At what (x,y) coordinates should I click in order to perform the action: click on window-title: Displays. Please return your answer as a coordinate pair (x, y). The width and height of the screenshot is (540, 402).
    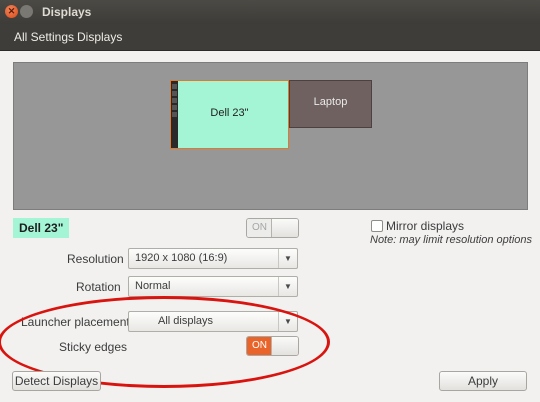
    Looking at the image, I should click on (67, 12).